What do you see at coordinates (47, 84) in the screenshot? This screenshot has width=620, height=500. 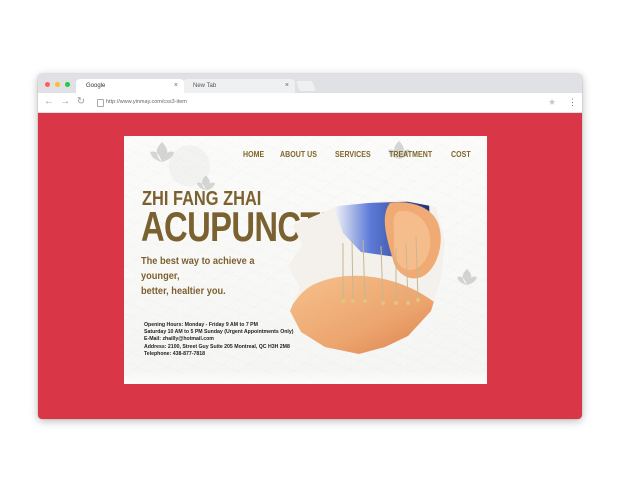 I see `close-window-icon` at bounding box center [47, 84].